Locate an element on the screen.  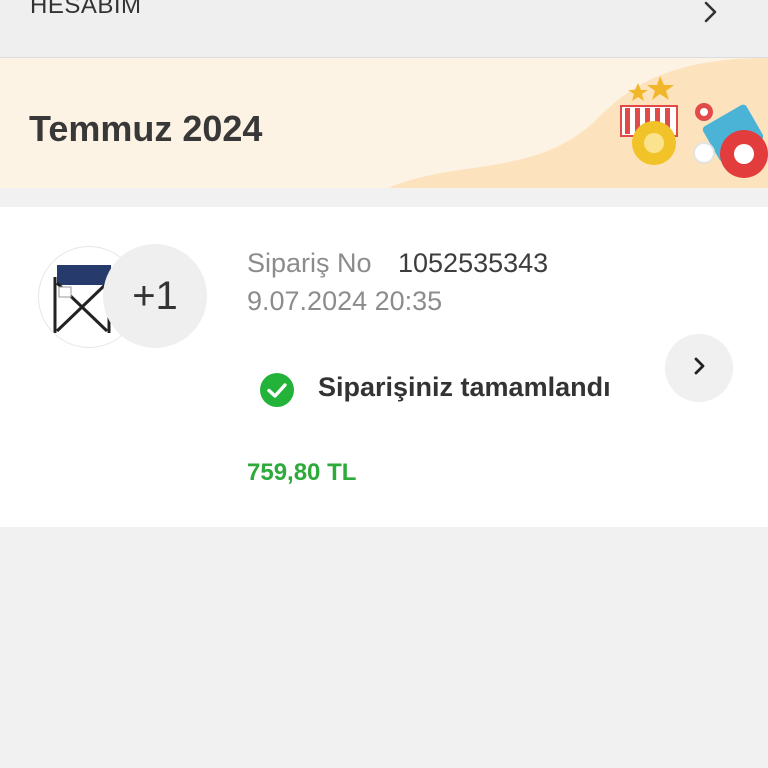
order-date: 9.07.2024 20:35 is located at coordinates (345, 301).